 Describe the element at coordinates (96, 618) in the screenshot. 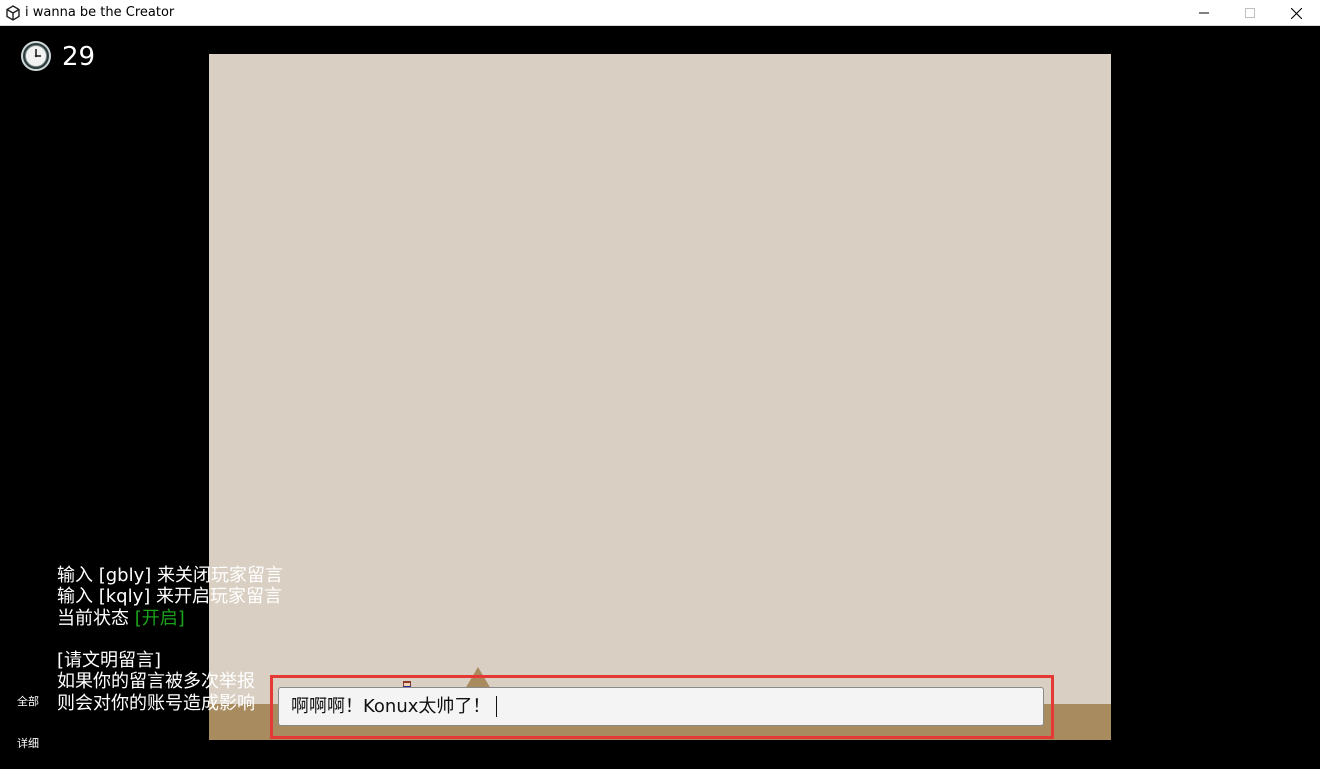

I see `status-label: 当前状态` at that location.